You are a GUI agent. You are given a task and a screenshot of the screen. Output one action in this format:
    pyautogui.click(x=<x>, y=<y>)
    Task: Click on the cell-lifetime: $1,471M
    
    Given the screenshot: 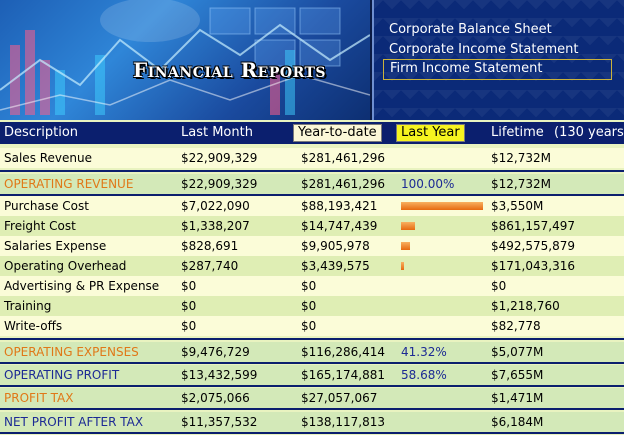 What is the action you would take?
    pyautogui.click(x=517, y=398)
    